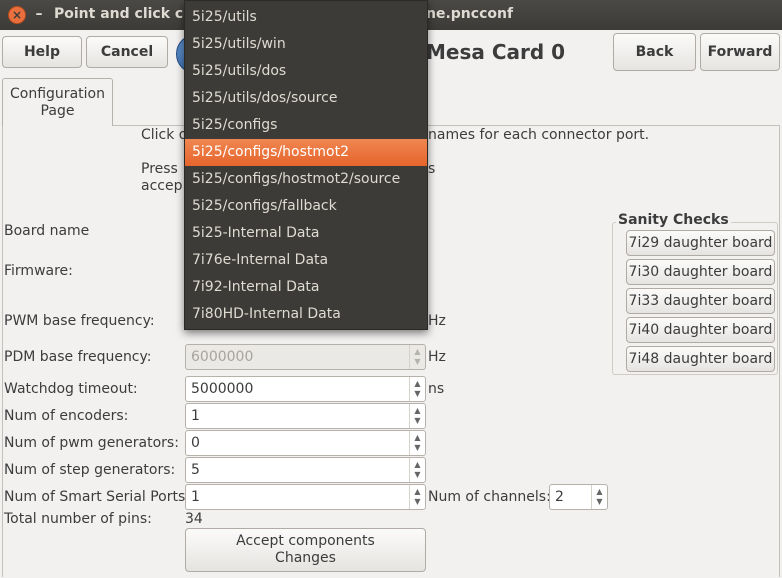 This screenshot has width=782, height=578. I want to click on step-generators-spinner: 5 ▲ ▼, so click(305, 470).